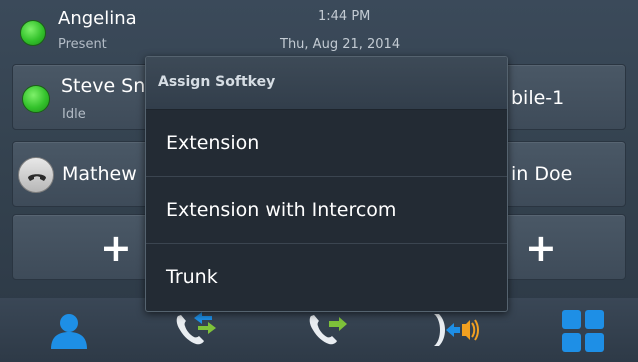  Describe the element at coordinates (326, 278) in the screenshot. I see `menu-item-trunk: Trunk` at that location.